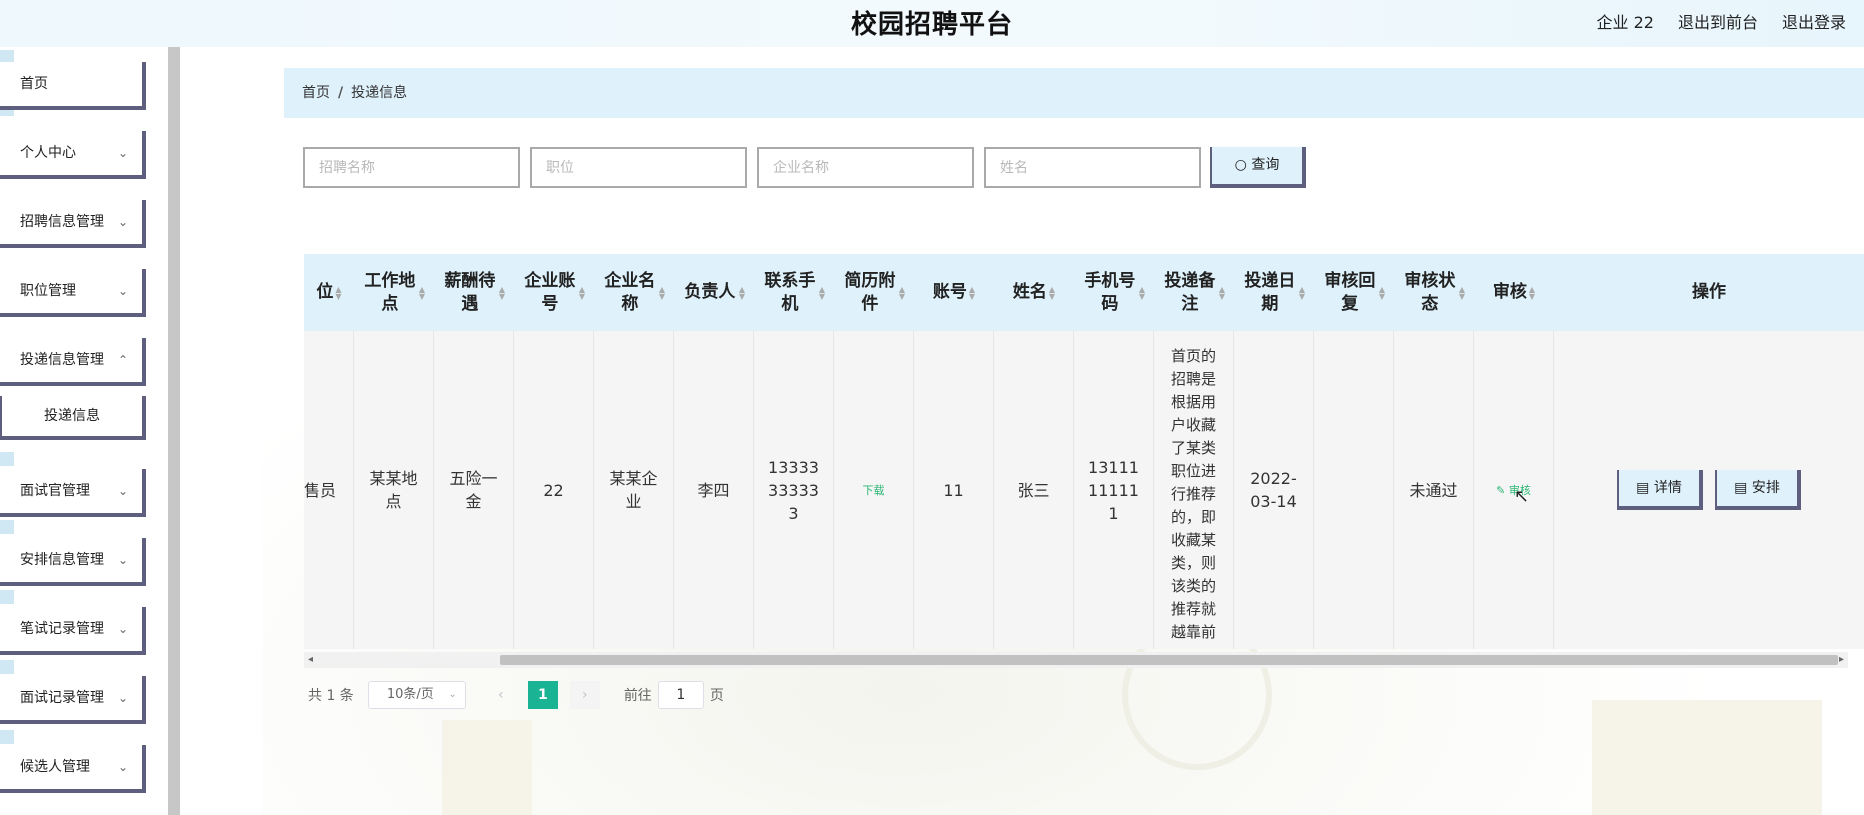  I want to click on sidebar-item-interviewer: 面试官管理 ⌄, so click(73, 493).